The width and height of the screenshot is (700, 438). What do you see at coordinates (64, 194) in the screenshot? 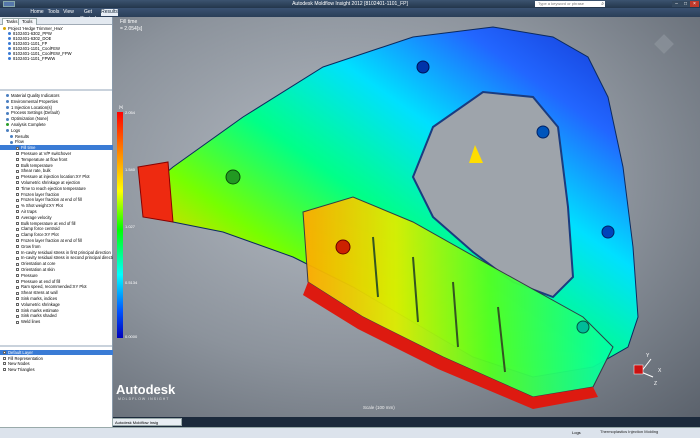
I see `task-item: Frozen layer fraction` at bounding box center [64, 194].